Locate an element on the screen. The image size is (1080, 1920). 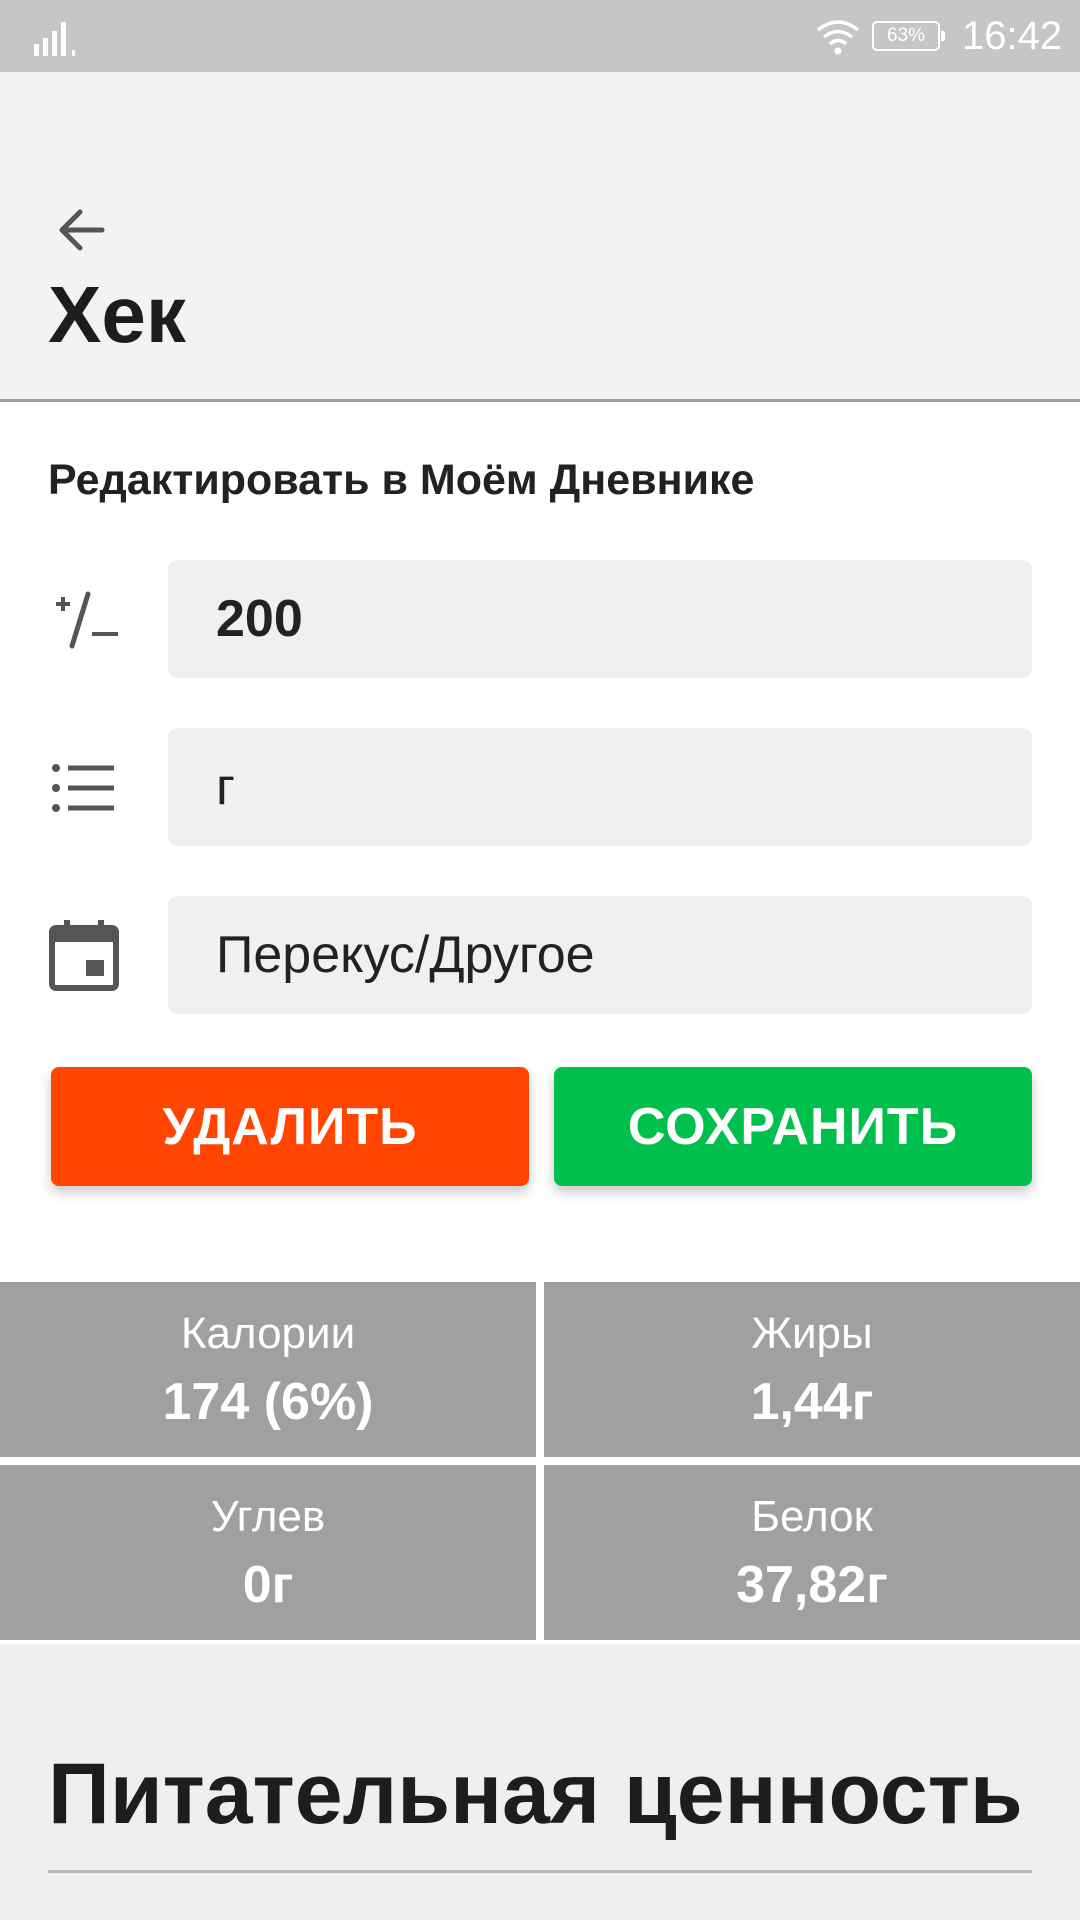
arrow-left-icon is located at coordinates (82, 230).